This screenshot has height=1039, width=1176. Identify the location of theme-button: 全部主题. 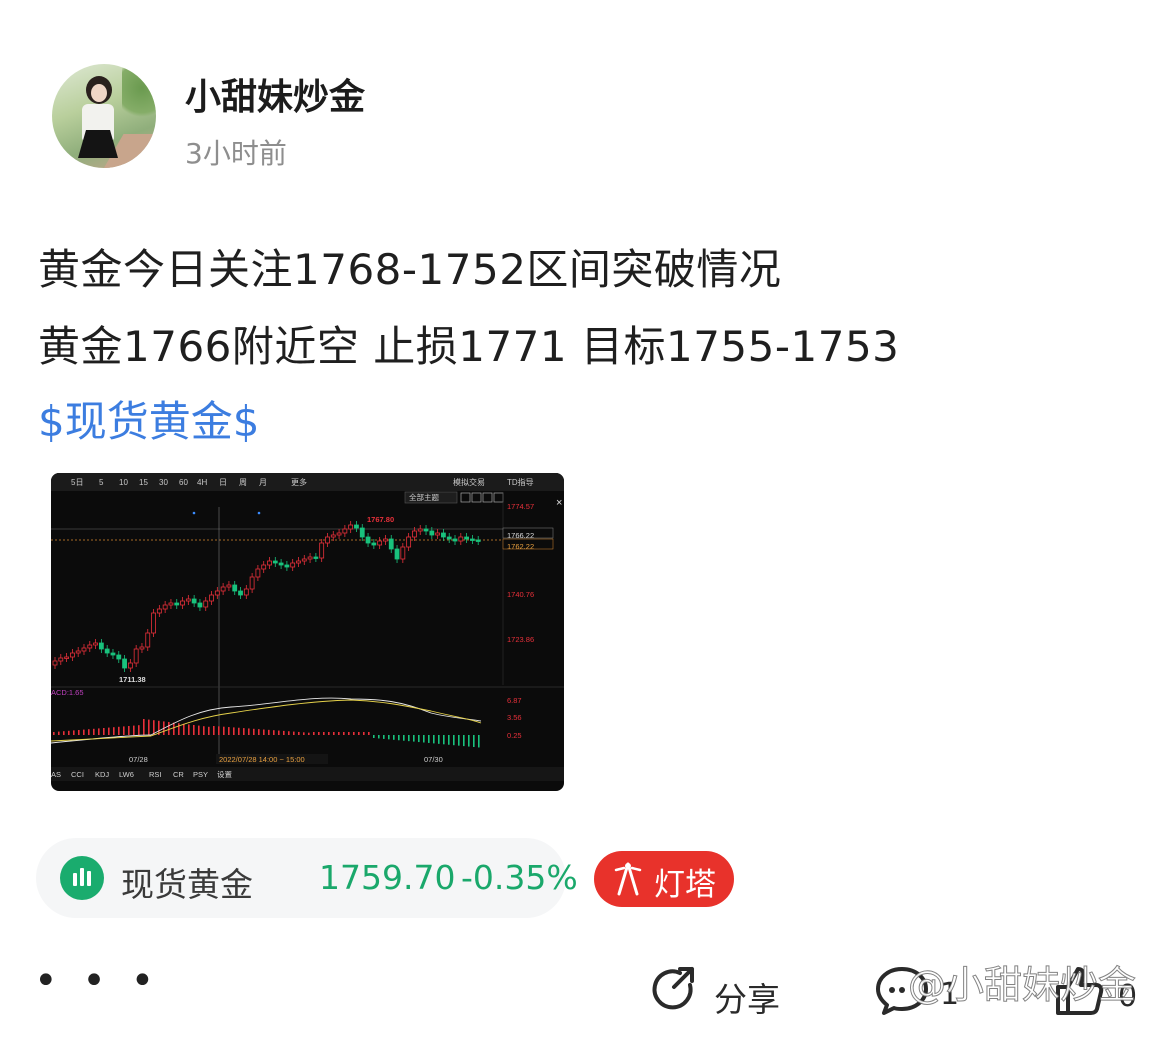
(424, 497).